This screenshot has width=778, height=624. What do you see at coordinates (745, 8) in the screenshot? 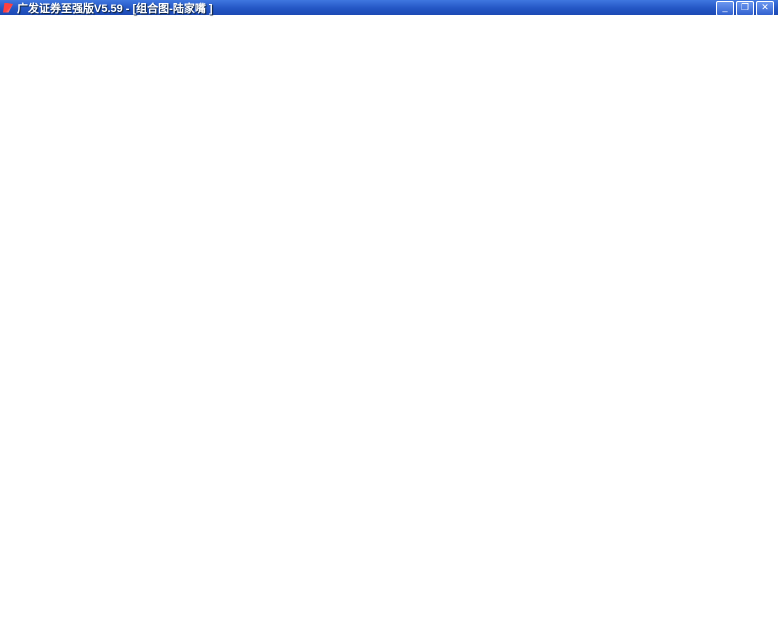
I see `restore-button: ❐` at bounding box center [745, 8].